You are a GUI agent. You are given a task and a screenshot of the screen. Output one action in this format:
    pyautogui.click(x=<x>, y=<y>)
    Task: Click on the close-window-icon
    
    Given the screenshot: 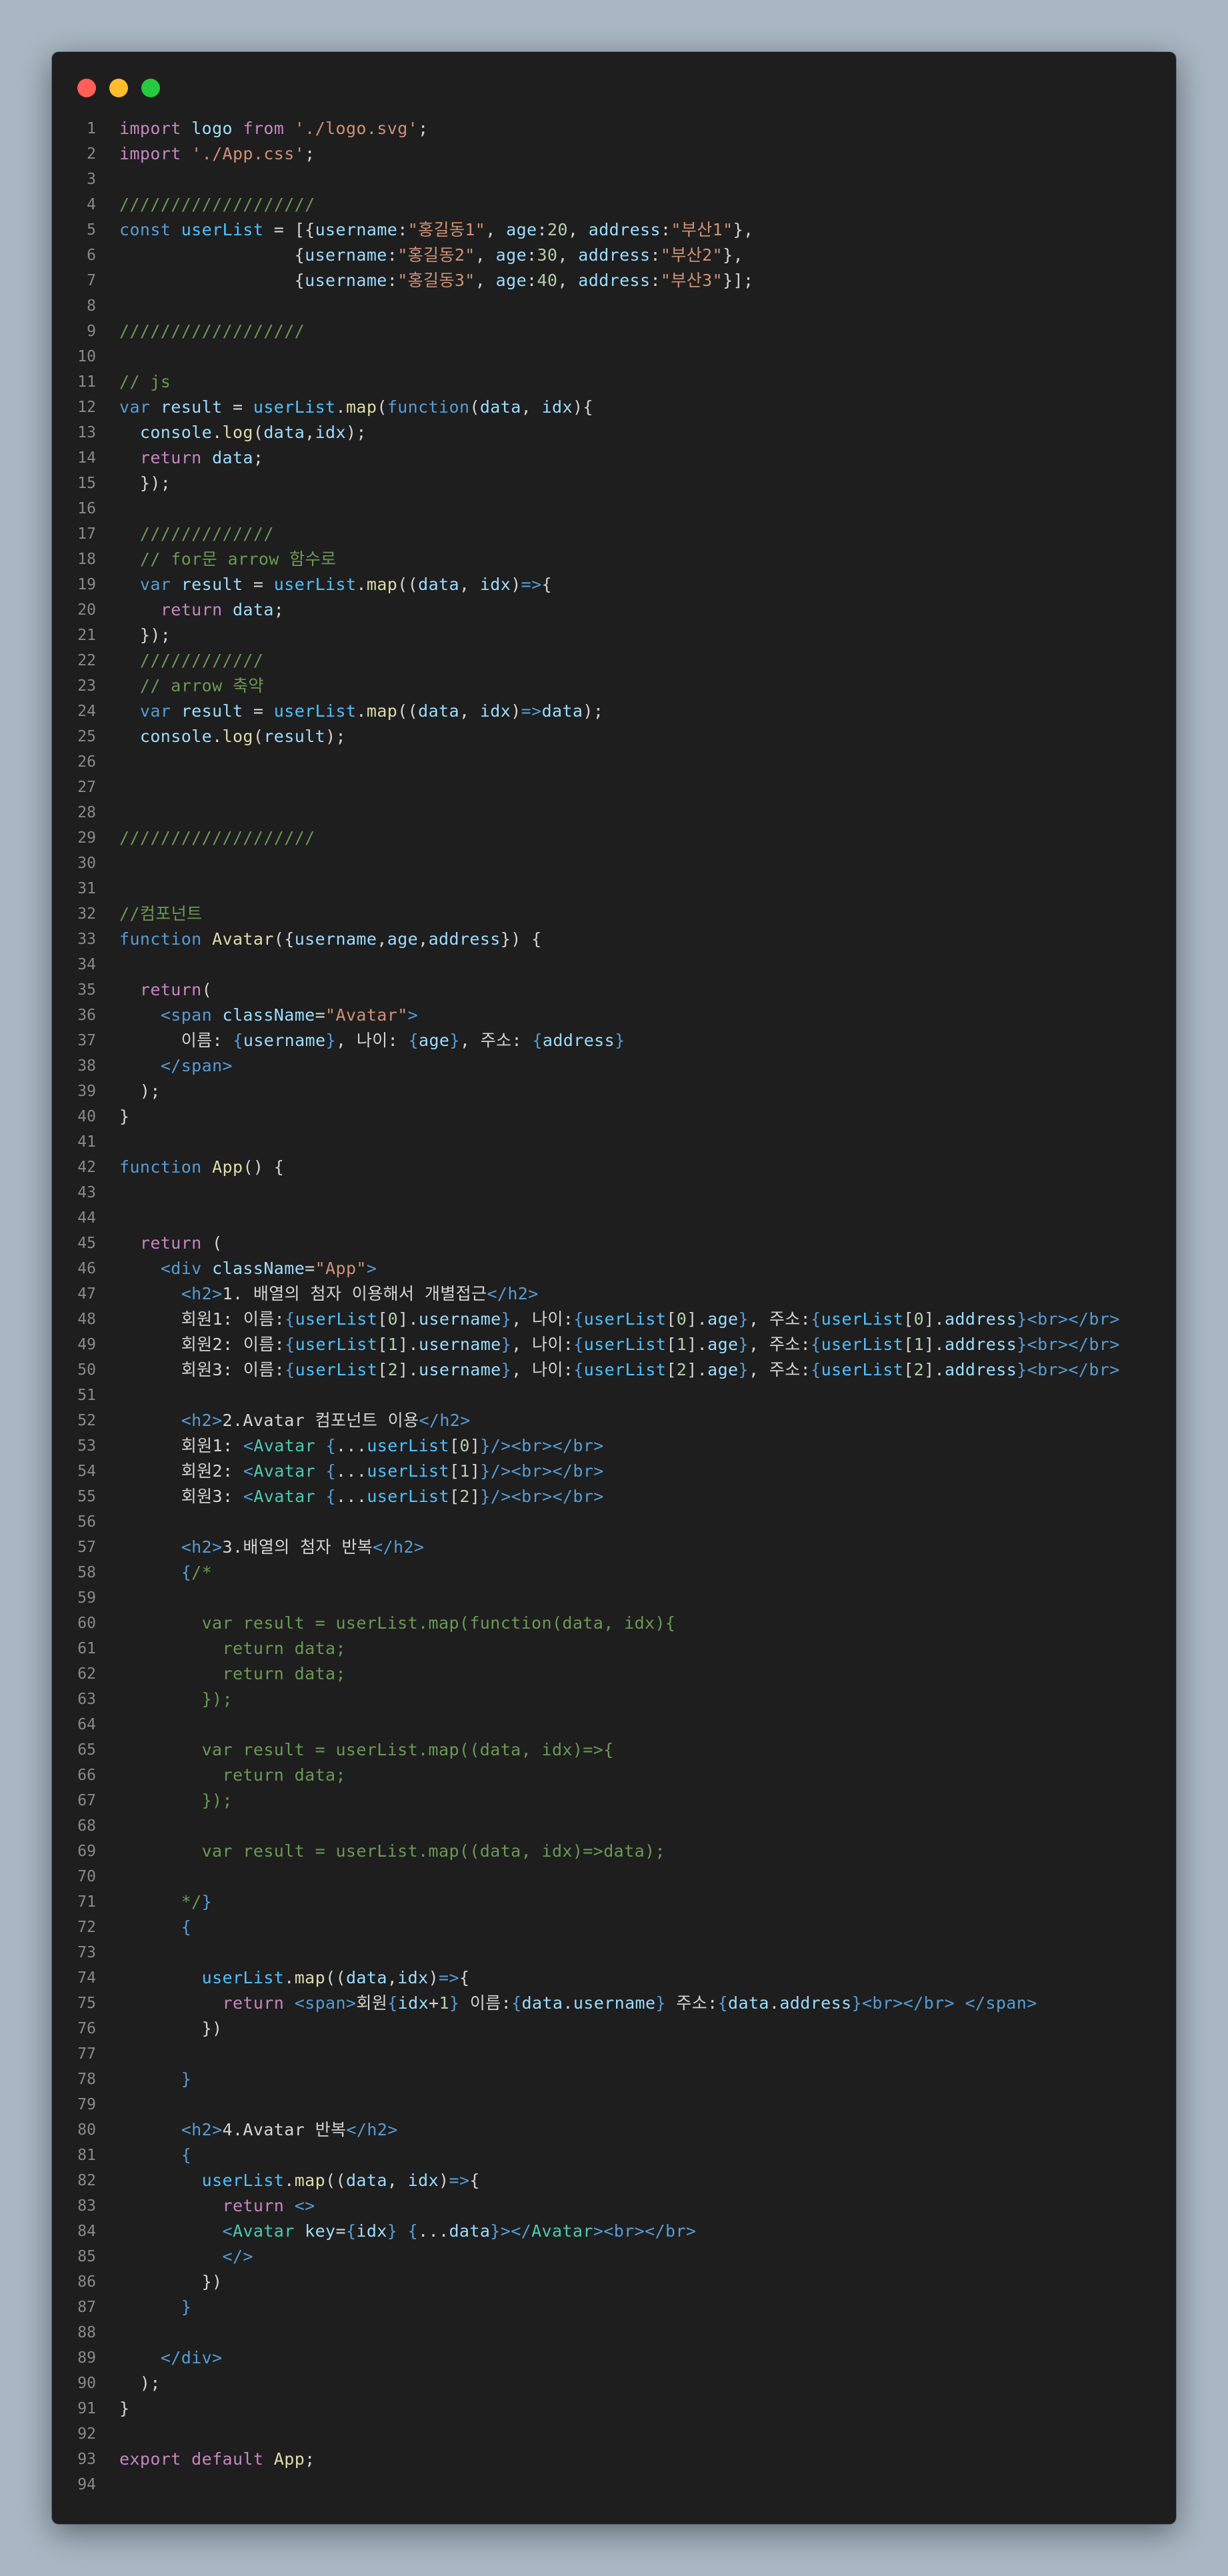 What is the action you would take?
    pyautogui.click(x=86, y=88)
    